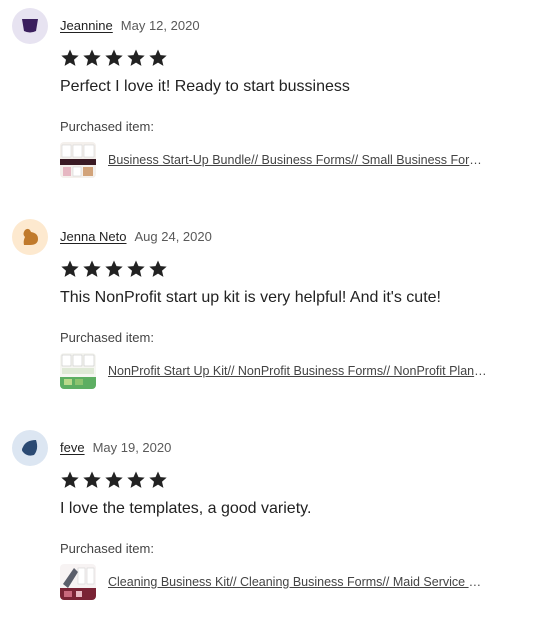 The image size is (551, 625). I want to click on author-link: Jeannine, so click(86, 25).